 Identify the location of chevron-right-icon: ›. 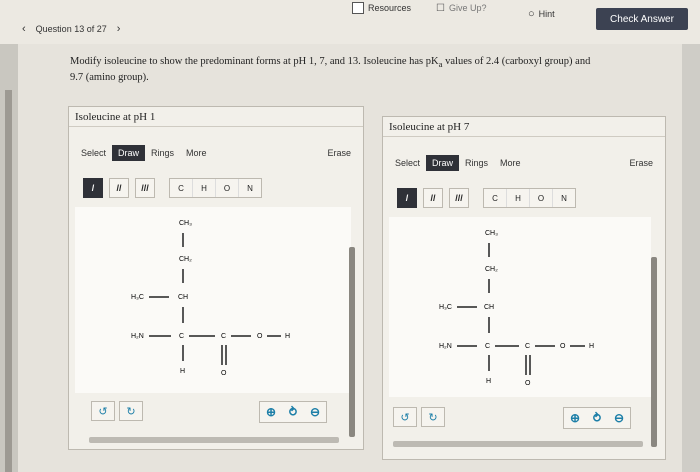
(119, 29).